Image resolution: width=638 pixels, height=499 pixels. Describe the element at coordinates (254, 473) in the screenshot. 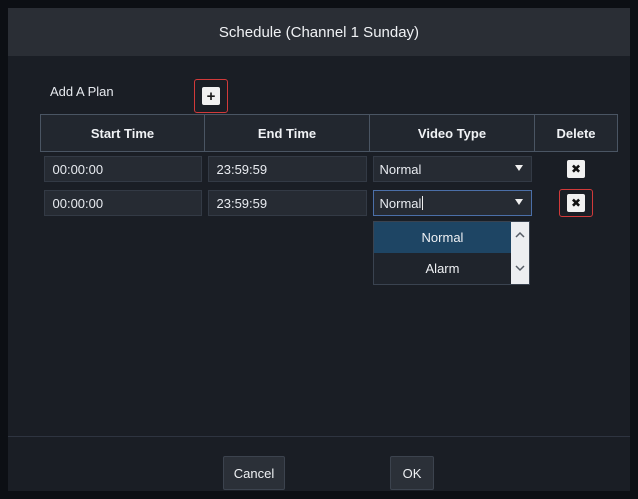

I see `cancel-button: Cancel` at that location.